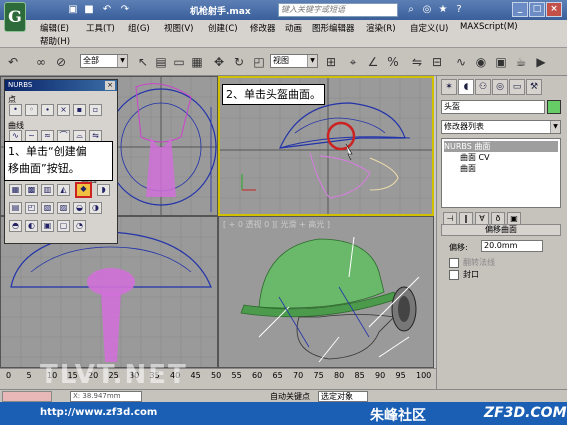 The image size is (567, 425). I want to click on menu-help: 帮助(H), so click(55, 41).